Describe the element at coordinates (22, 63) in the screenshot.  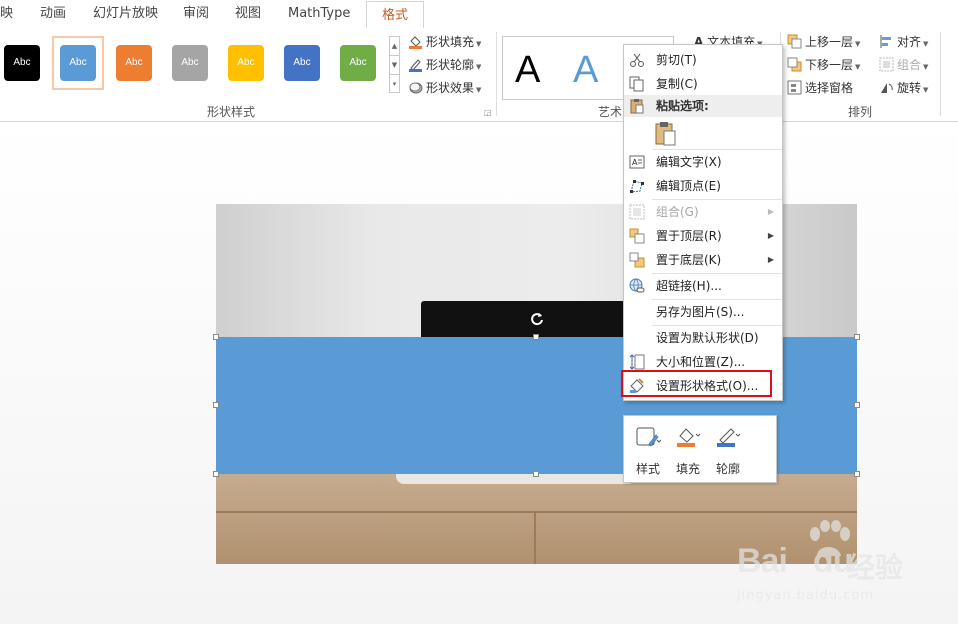
I see `shape-style-swatch-black: Abc` at that location.